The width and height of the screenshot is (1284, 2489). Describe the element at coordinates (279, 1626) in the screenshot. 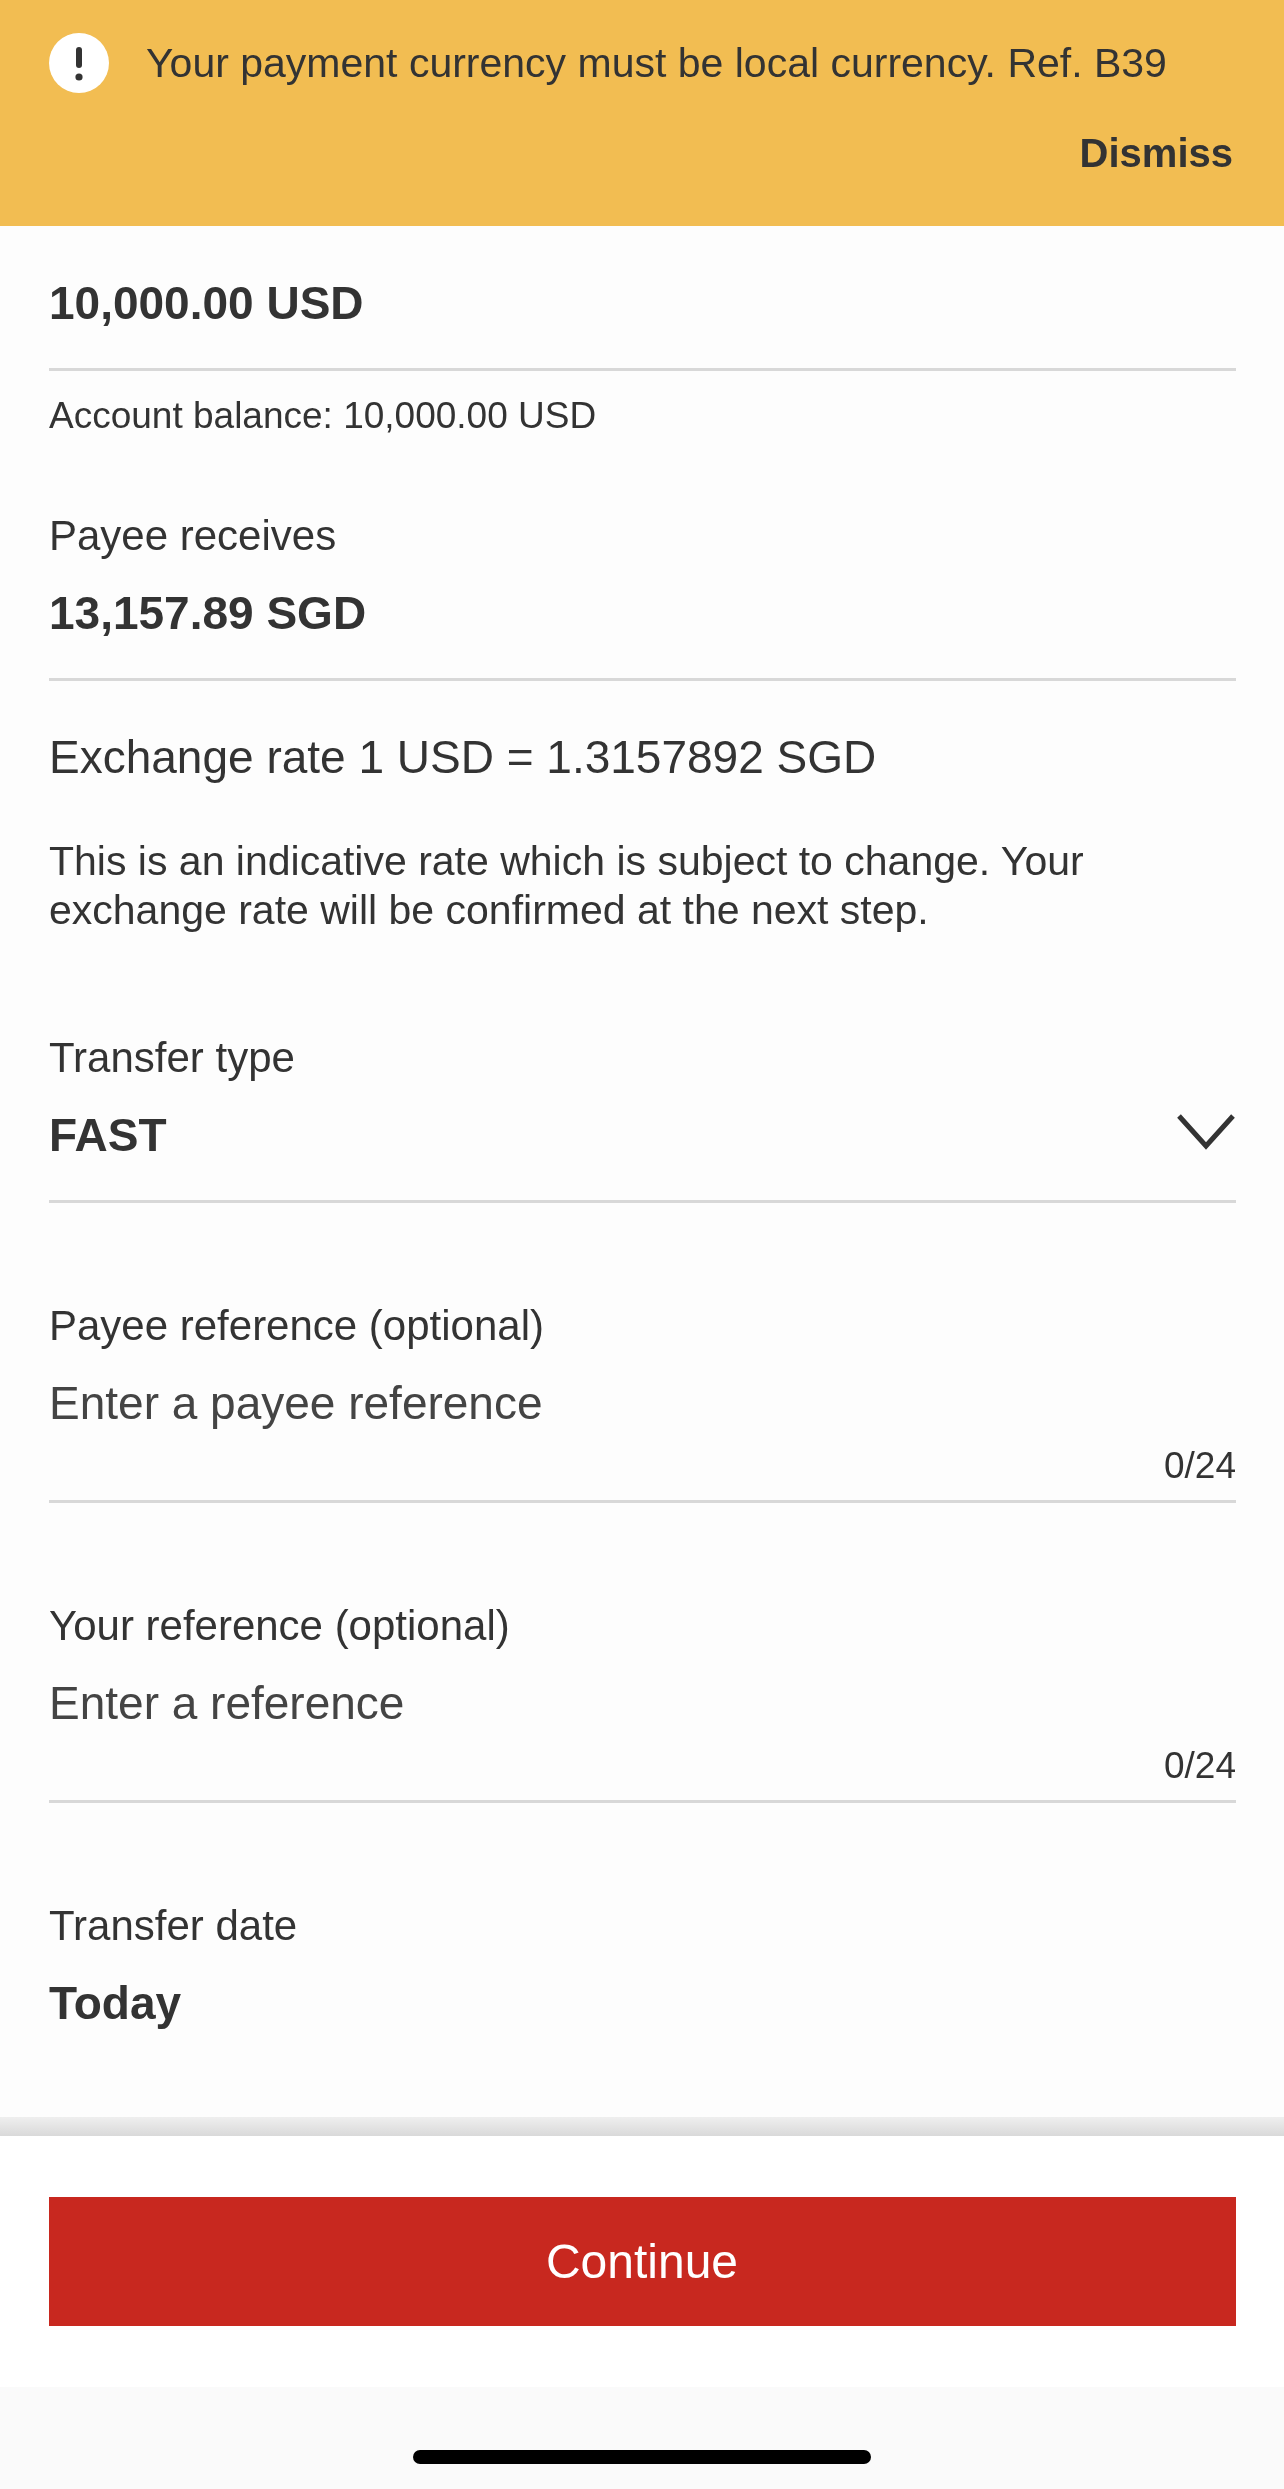

I see `field-label: Your reference (optional)` at that location.